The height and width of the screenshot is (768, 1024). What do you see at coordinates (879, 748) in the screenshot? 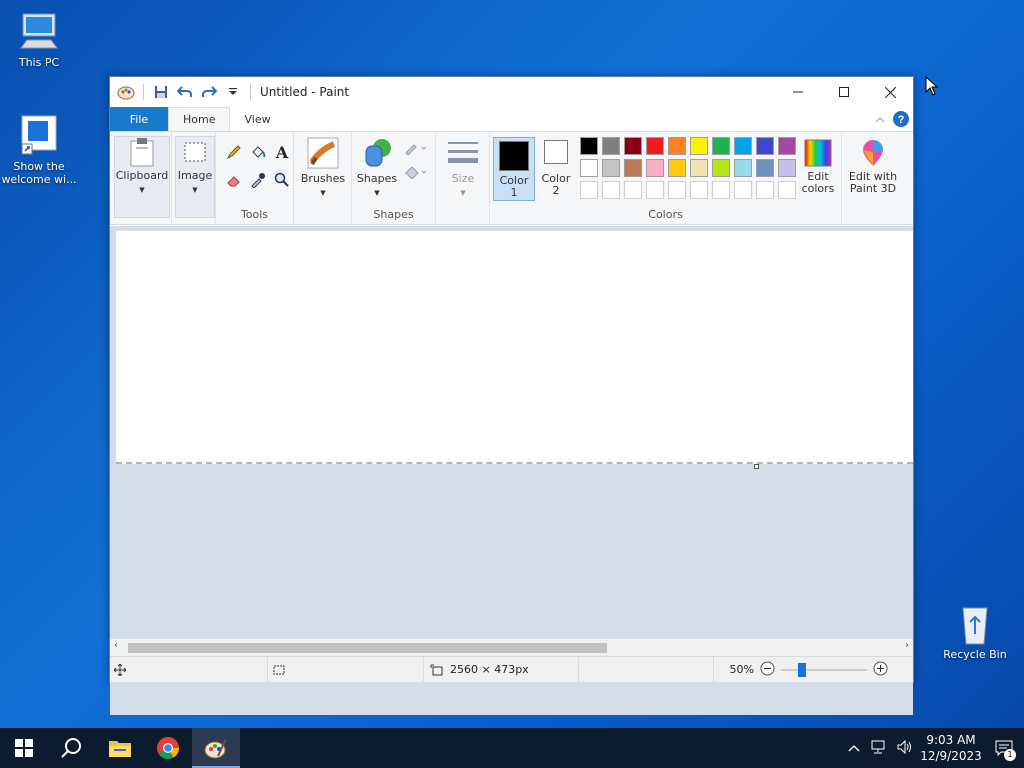
I see `network-icon` at bounding box center [879, 748].